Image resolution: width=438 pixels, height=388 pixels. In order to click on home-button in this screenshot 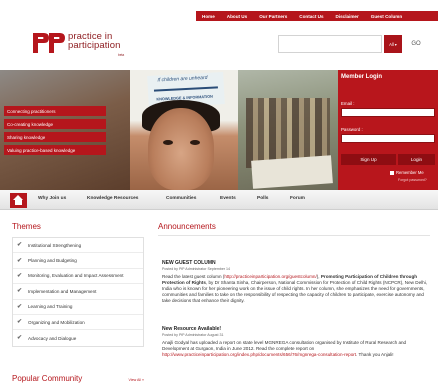, I will do `click(18, 200)`.